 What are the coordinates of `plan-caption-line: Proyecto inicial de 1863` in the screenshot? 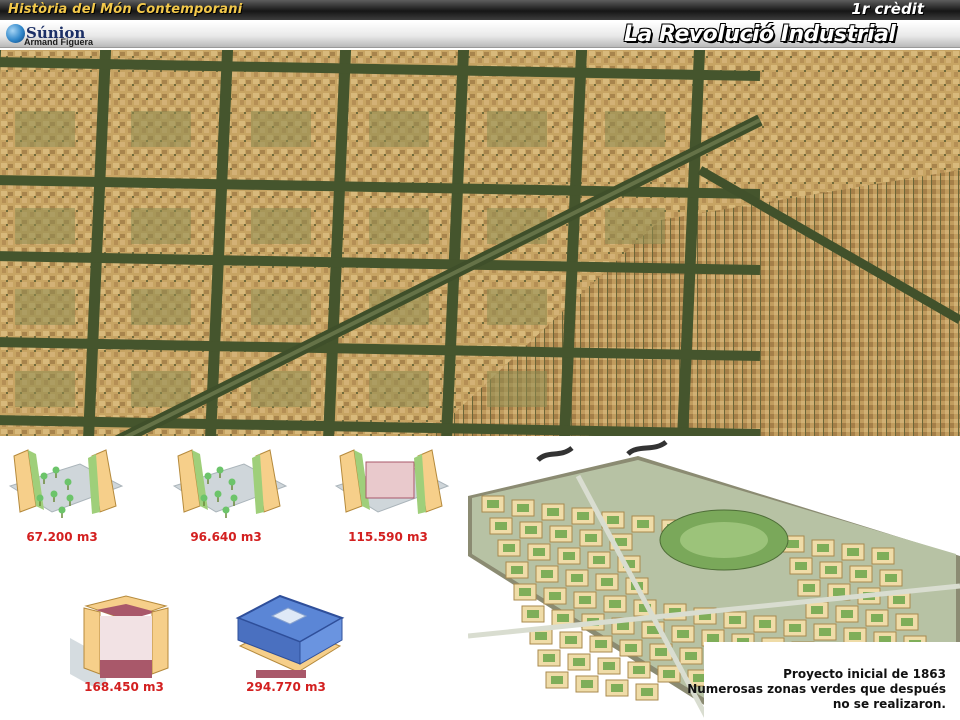 It's located at (864, 674).